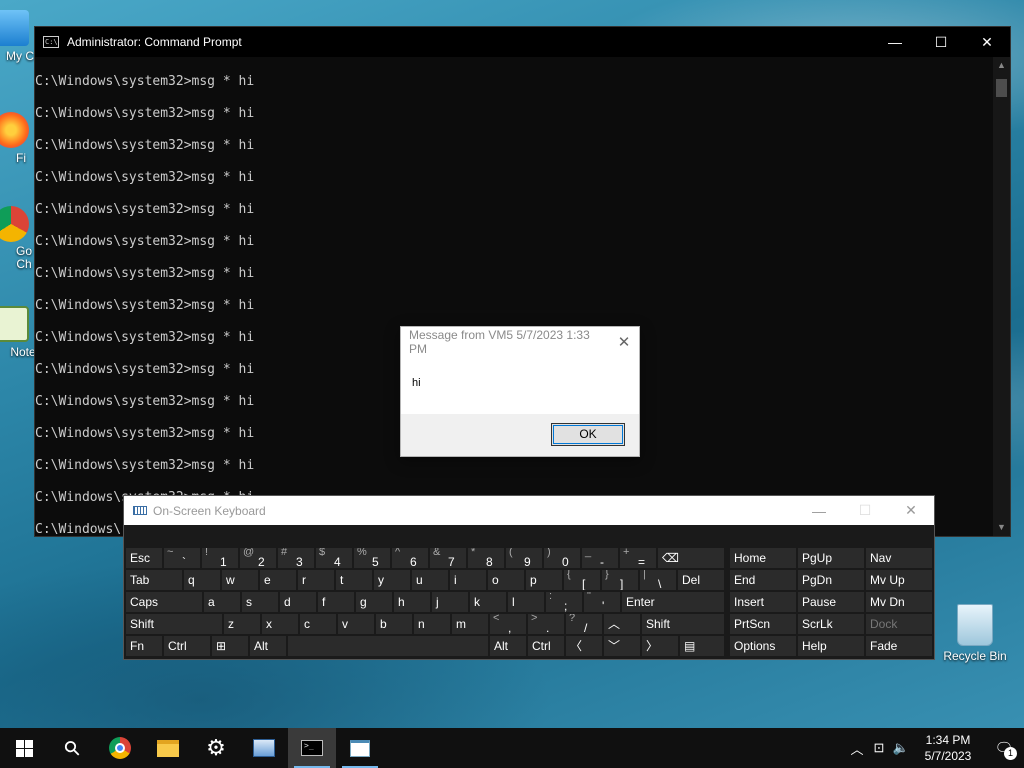 The width and height of the screenshot is (1024, 768). What do you see at coordinates (316, 580) in the screenshot?
I see `osk-key-r: r` at bounding box center [316, 580].